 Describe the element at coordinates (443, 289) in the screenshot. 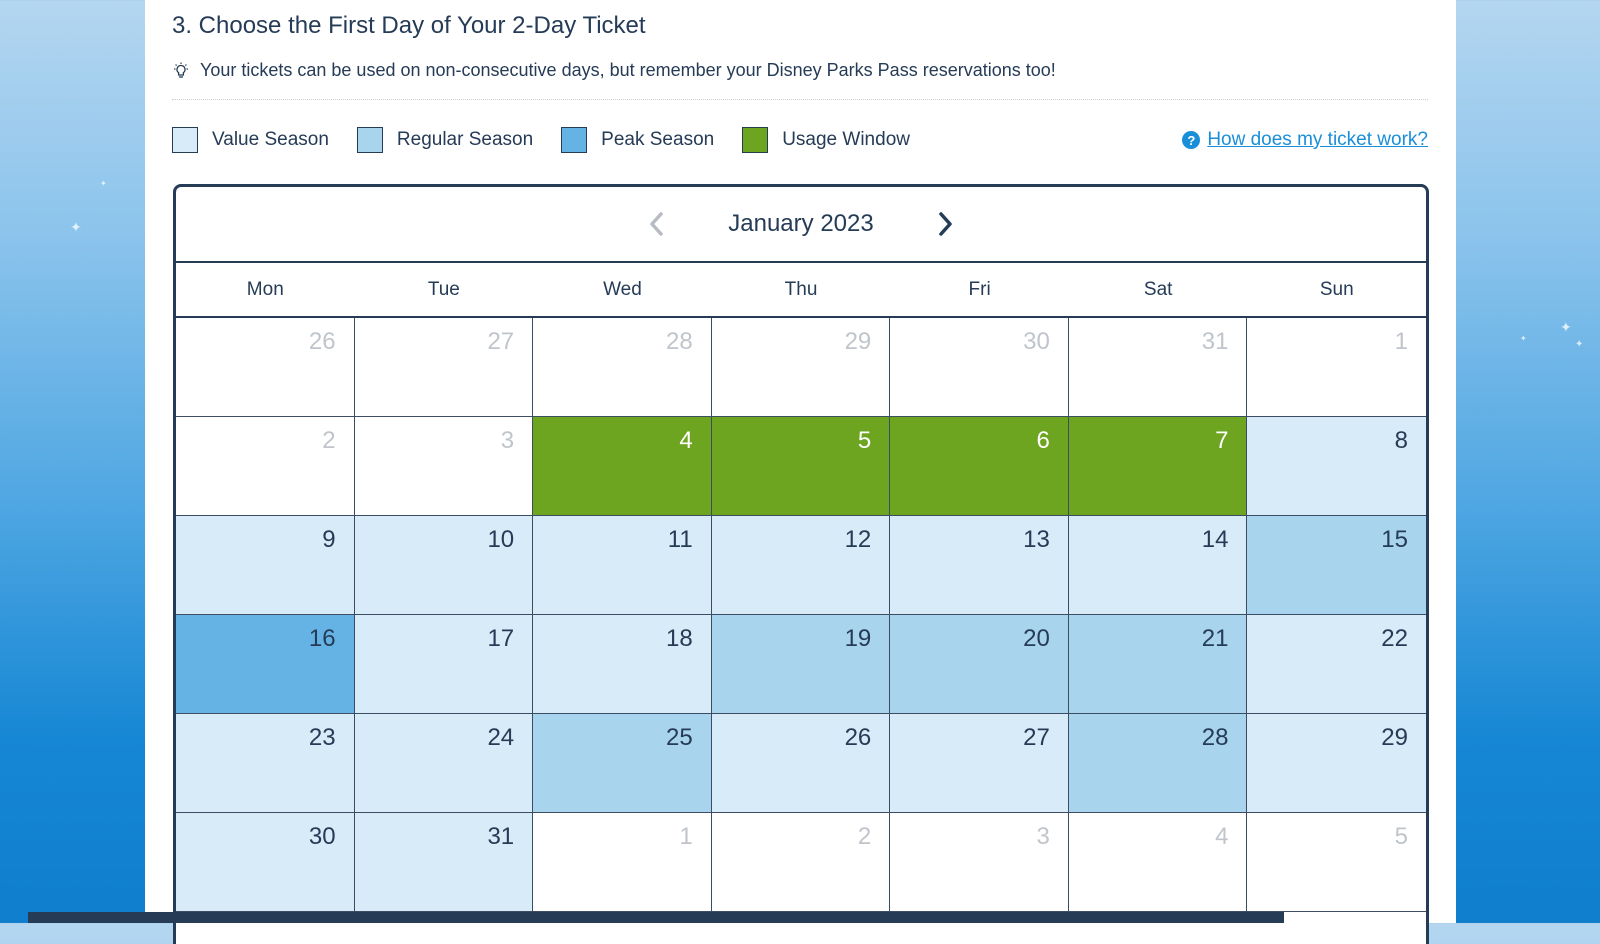

I see `weekday-label: Tue` at that location.